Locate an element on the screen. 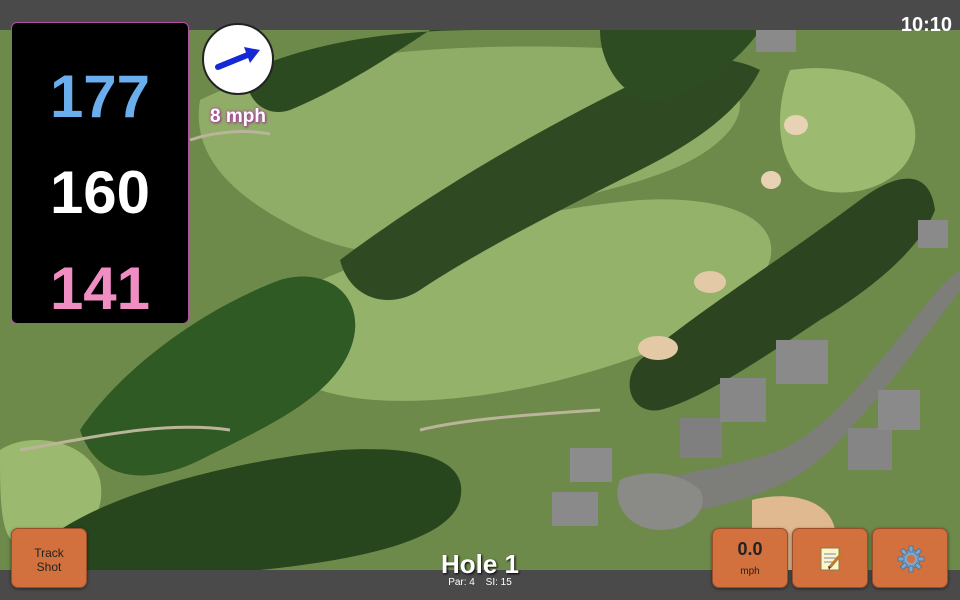  settings-button is located at coordinates (910, 558).